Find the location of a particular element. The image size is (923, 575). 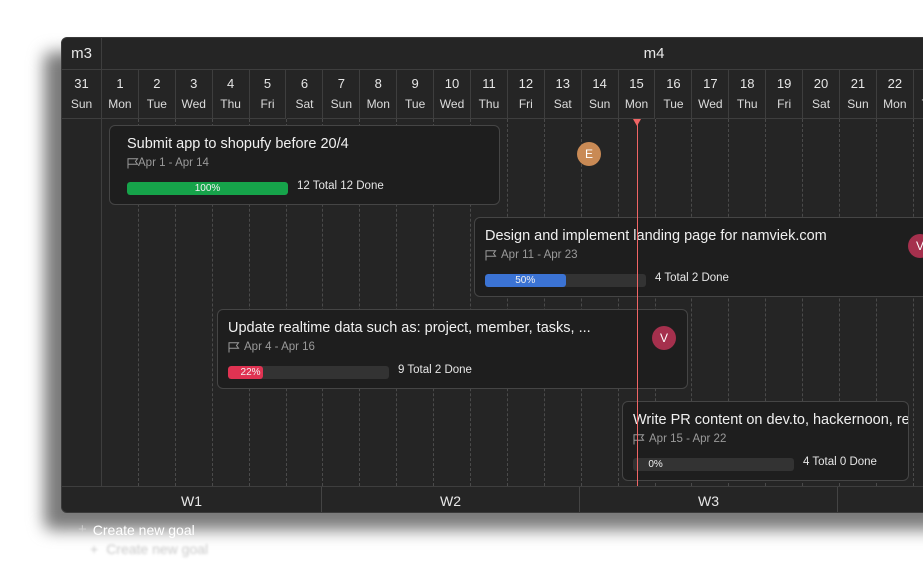

day-number: 8 is located at coordinates (378, 83).